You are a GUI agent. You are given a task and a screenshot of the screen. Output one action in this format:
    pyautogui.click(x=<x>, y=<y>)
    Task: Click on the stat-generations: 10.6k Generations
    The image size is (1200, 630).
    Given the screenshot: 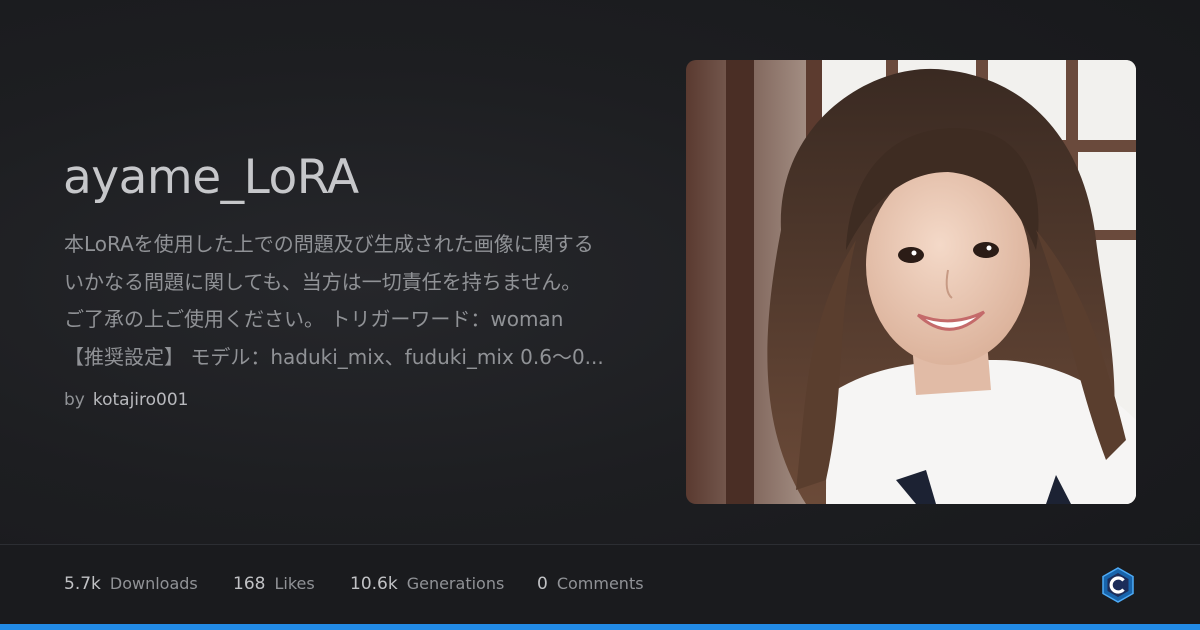 What is the action you would take?
    pyautogui.click(x=427, y=584)
    